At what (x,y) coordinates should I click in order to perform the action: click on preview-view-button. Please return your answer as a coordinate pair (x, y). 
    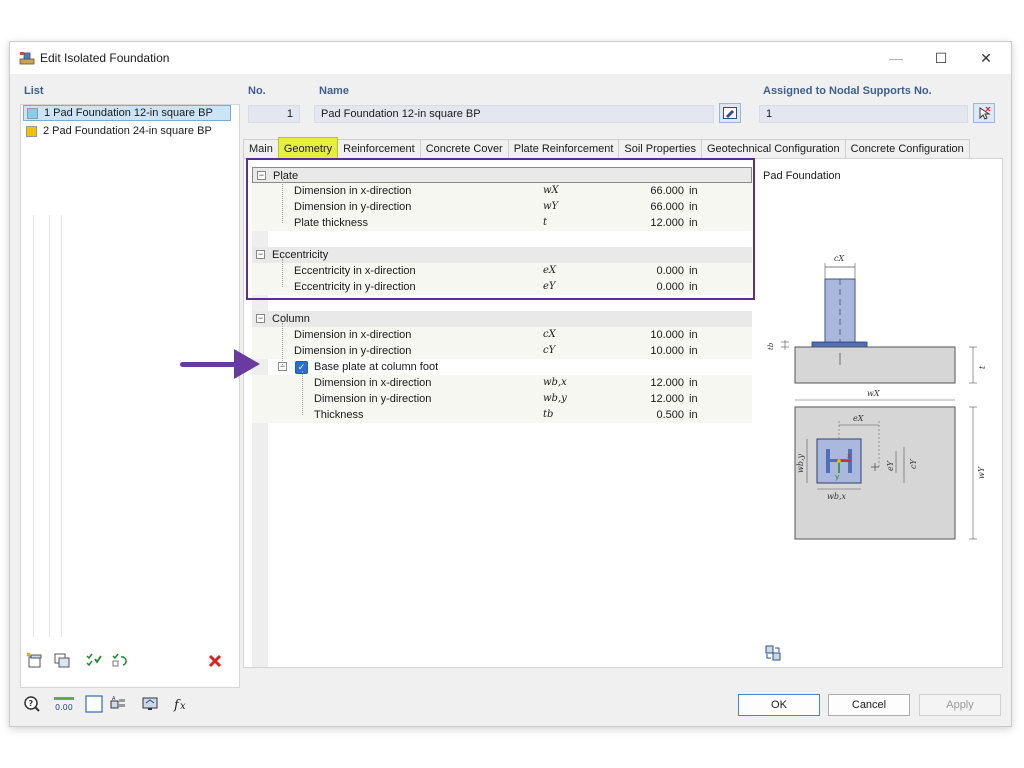
    Looking at the image, I should click on (773, 653).